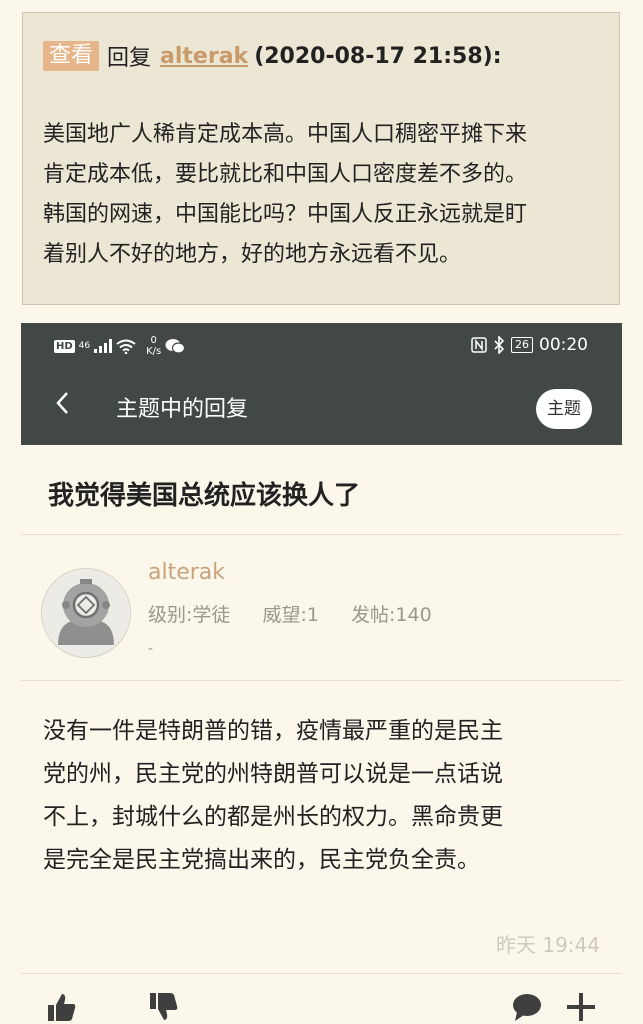 The height and width of the screenshot is (1024, 643). Describe the element at coordinates (186, 572) in the screenshot. I see `post-username: alterak` at that location.